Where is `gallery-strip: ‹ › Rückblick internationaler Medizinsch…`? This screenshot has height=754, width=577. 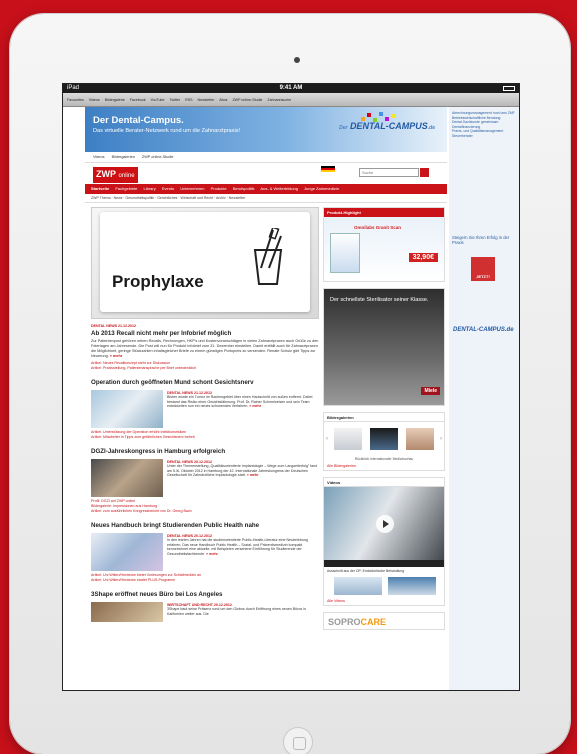 gallery-strip: ‹ › Rückblick internationaler Medizinsch… is located at coordinates (384, 442).